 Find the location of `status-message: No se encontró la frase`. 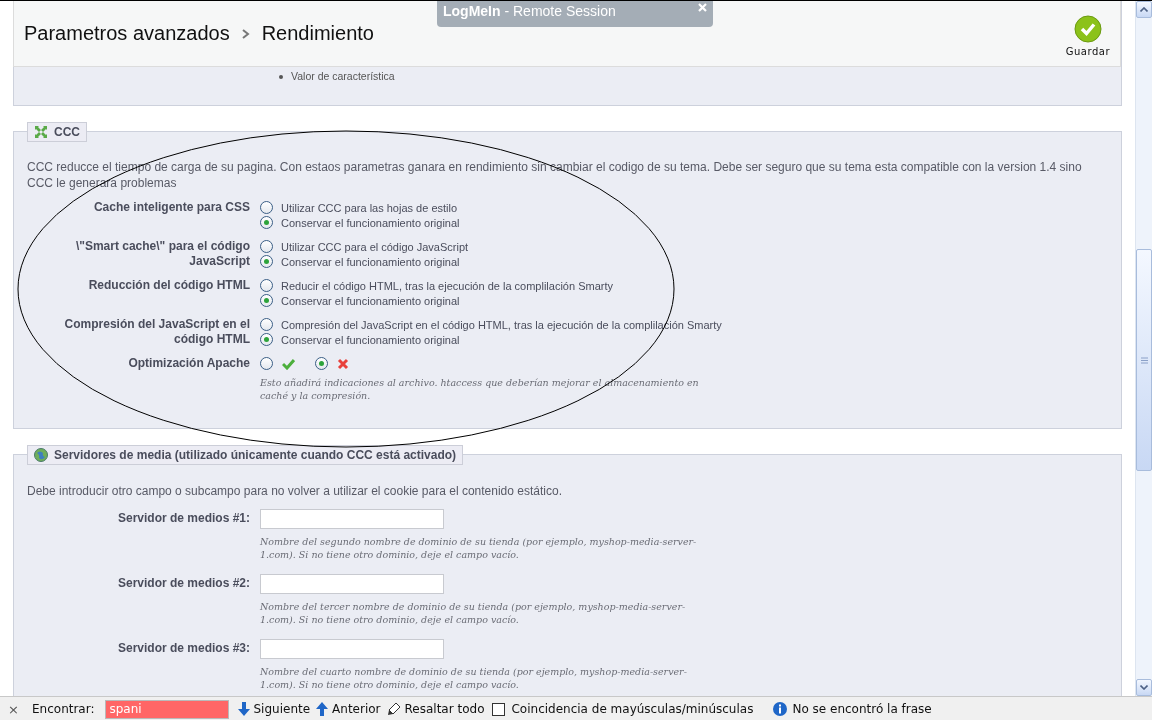

status-message: No se encontró la frase is located at coordinates (862, 709).